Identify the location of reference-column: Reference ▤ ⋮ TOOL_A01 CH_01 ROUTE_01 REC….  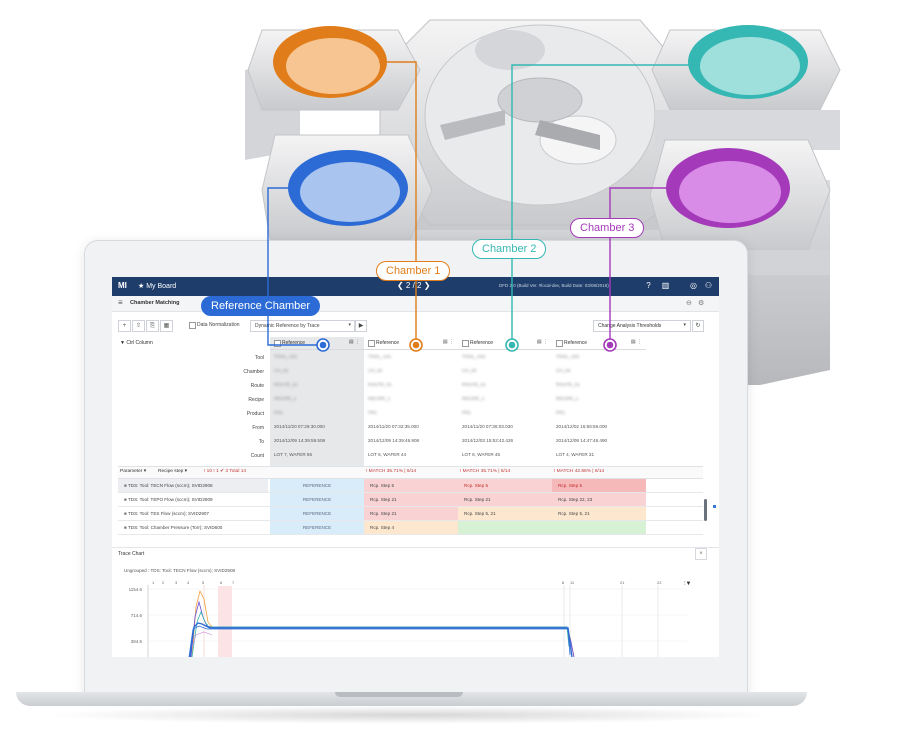
(317, 407).